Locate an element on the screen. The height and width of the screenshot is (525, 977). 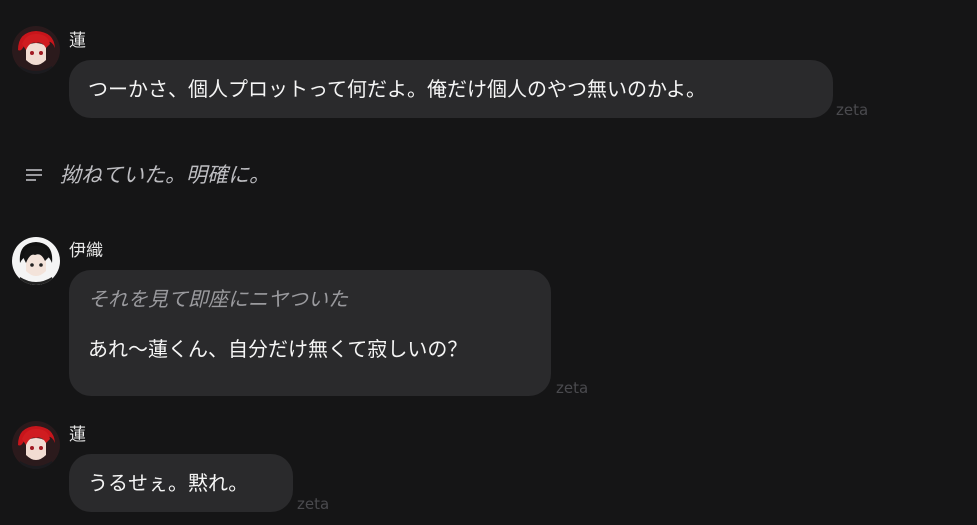
narration-row: 拗ねていた。明確に。 is located at coordinates (147, 175).